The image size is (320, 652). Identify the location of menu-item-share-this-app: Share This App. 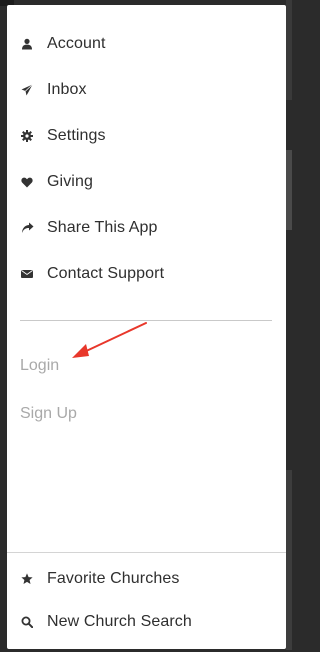
(146, 228).